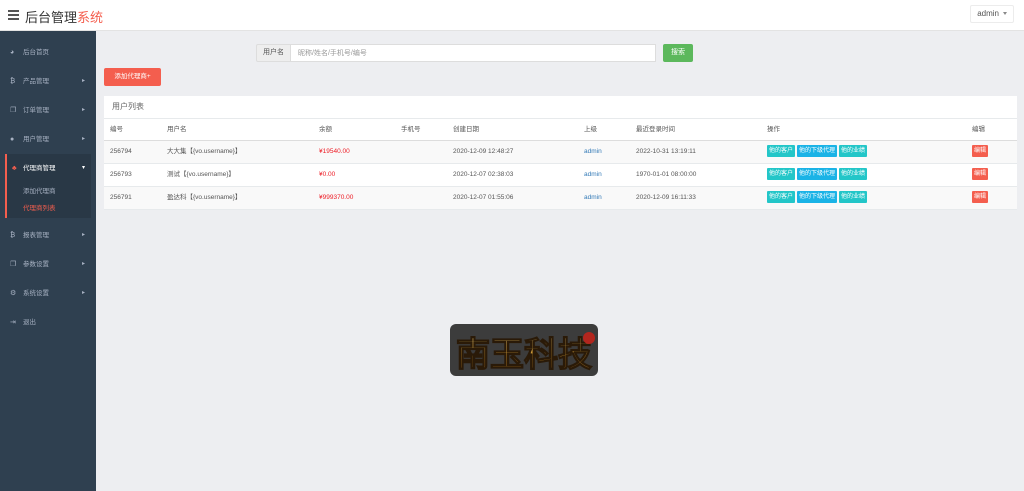 The image size is (1024, 491). I want to click on app-title: 后台管理系统, so click(64, 16).